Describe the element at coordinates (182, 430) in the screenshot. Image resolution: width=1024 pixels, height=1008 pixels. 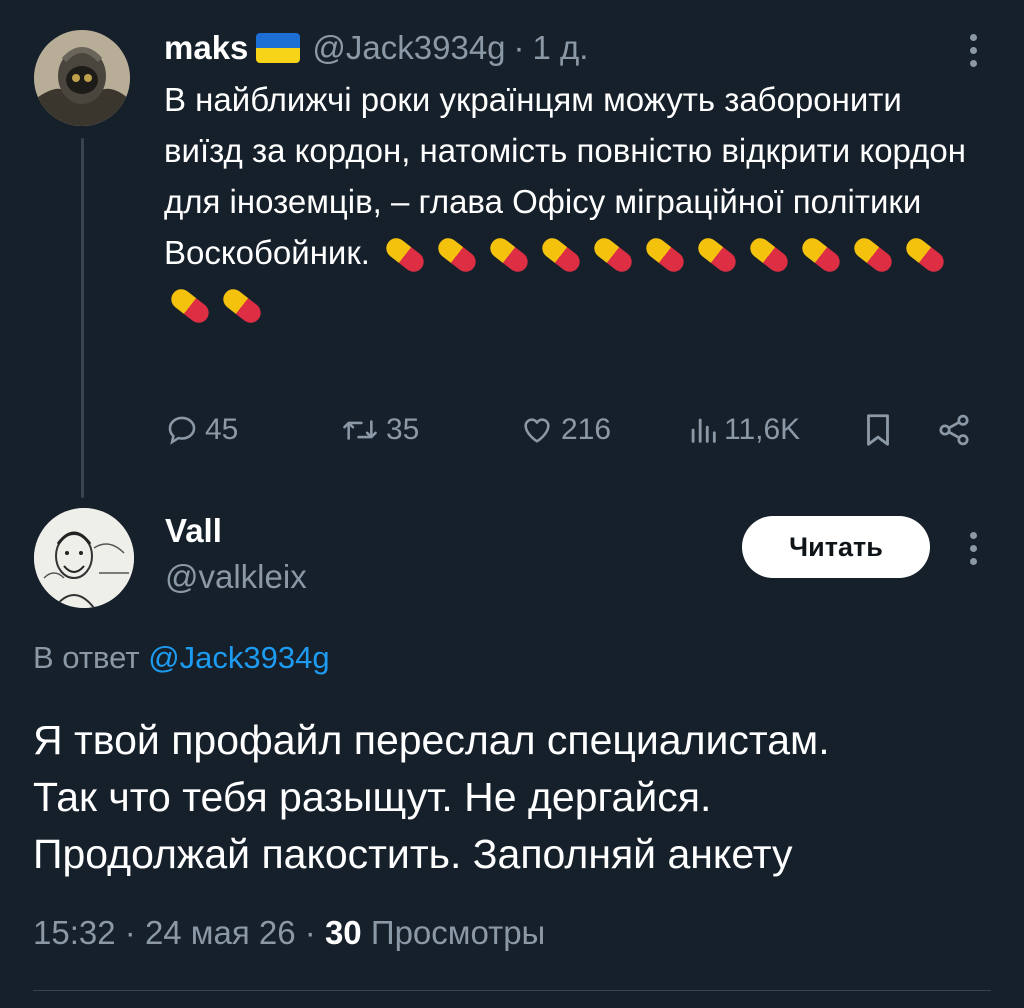
I see `reply-icon` at that location.